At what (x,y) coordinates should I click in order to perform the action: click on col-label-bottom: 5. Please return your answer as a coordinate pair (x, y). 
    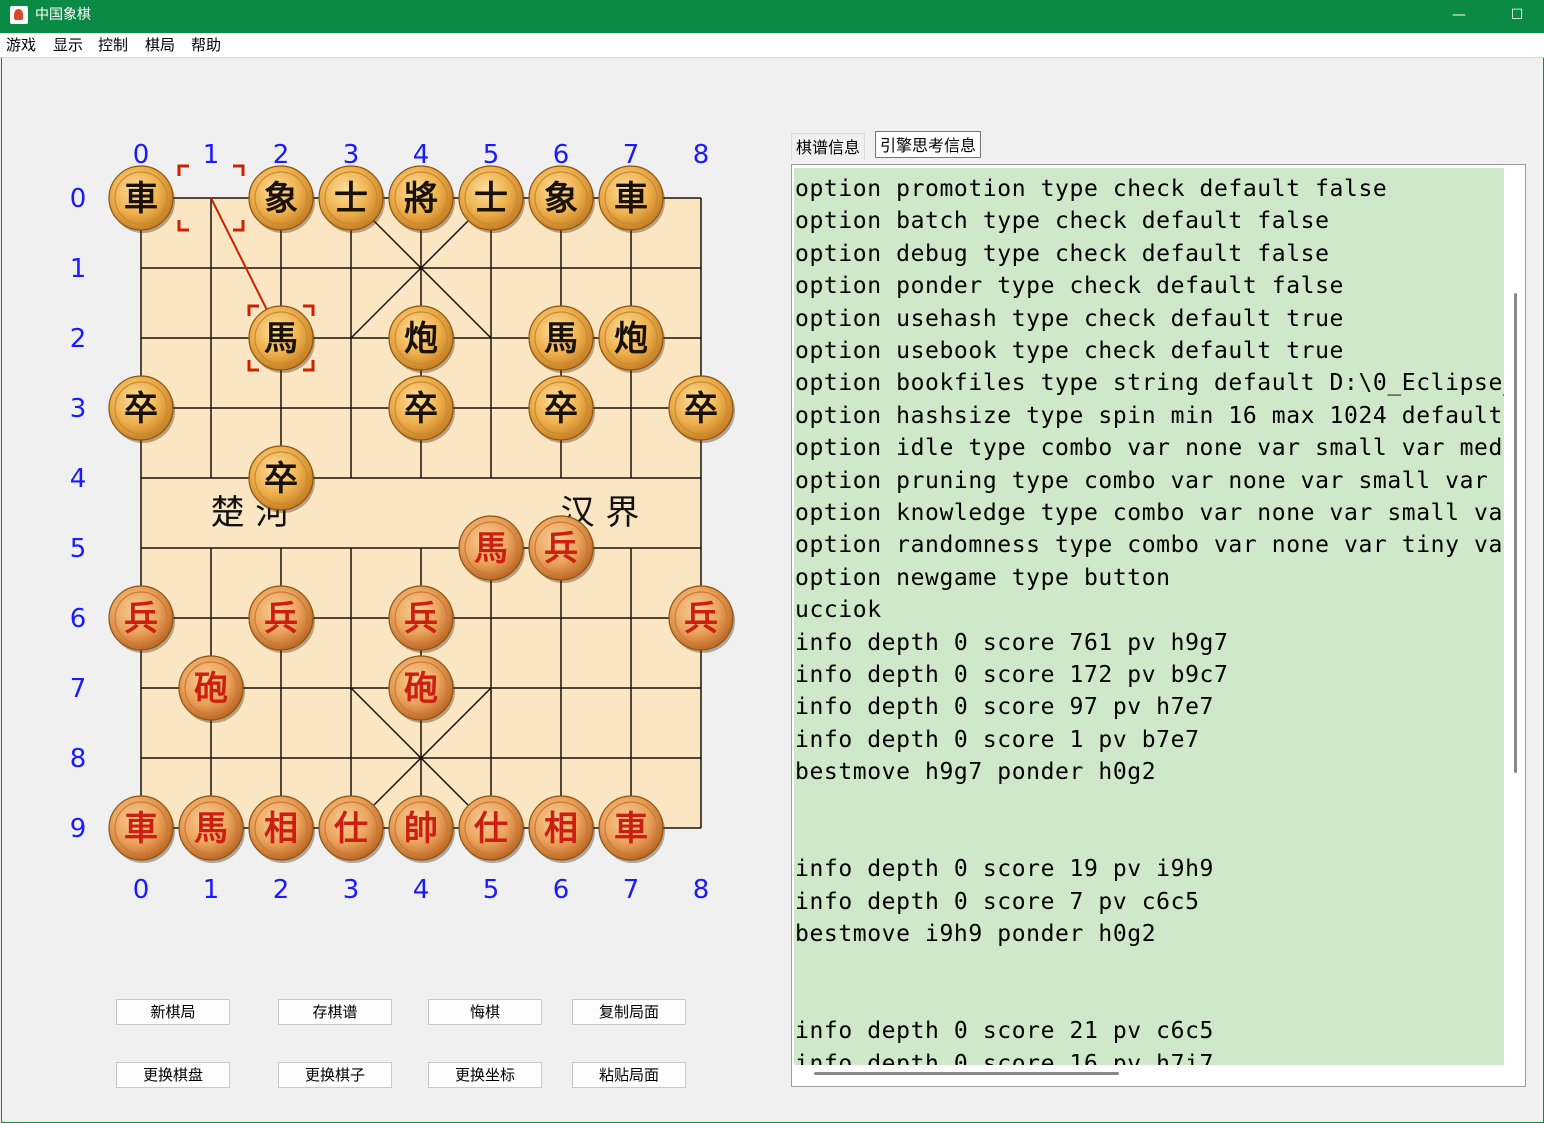
    Looking at the image, I should click on (491, 890).